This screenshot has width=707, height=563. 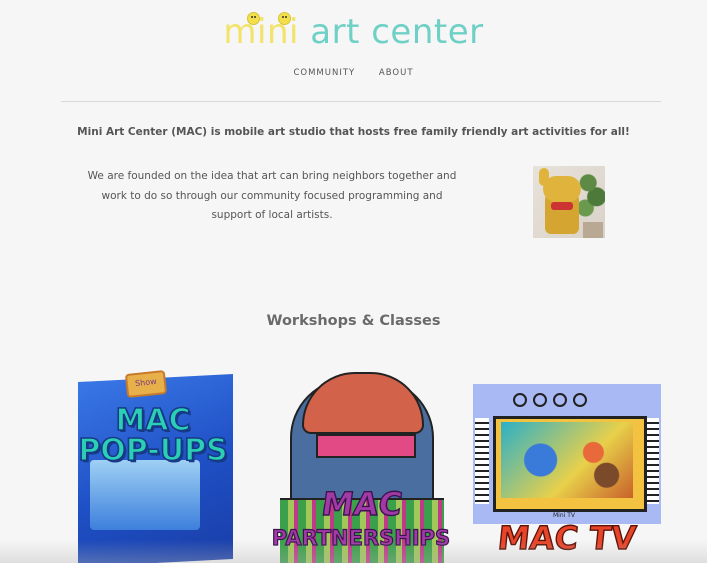 I want to click on main-nav: COMMUNITY ABOUT, so click(x=353, y=73).